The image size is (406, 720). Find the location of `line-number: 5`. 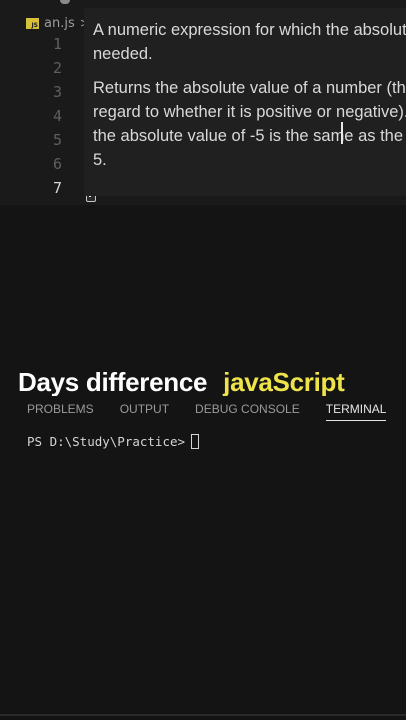

line-number: 5 is located at coordinates (57, 140).